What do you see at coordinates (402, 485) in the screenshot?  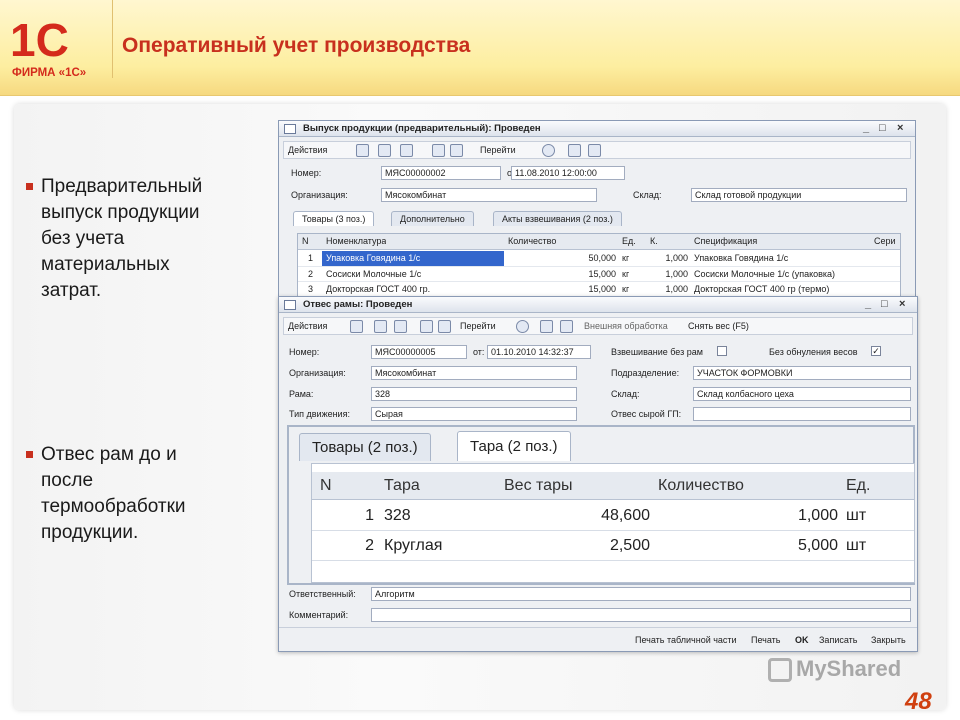 I see `col-container: Тара` at bounding box center [402, 485].